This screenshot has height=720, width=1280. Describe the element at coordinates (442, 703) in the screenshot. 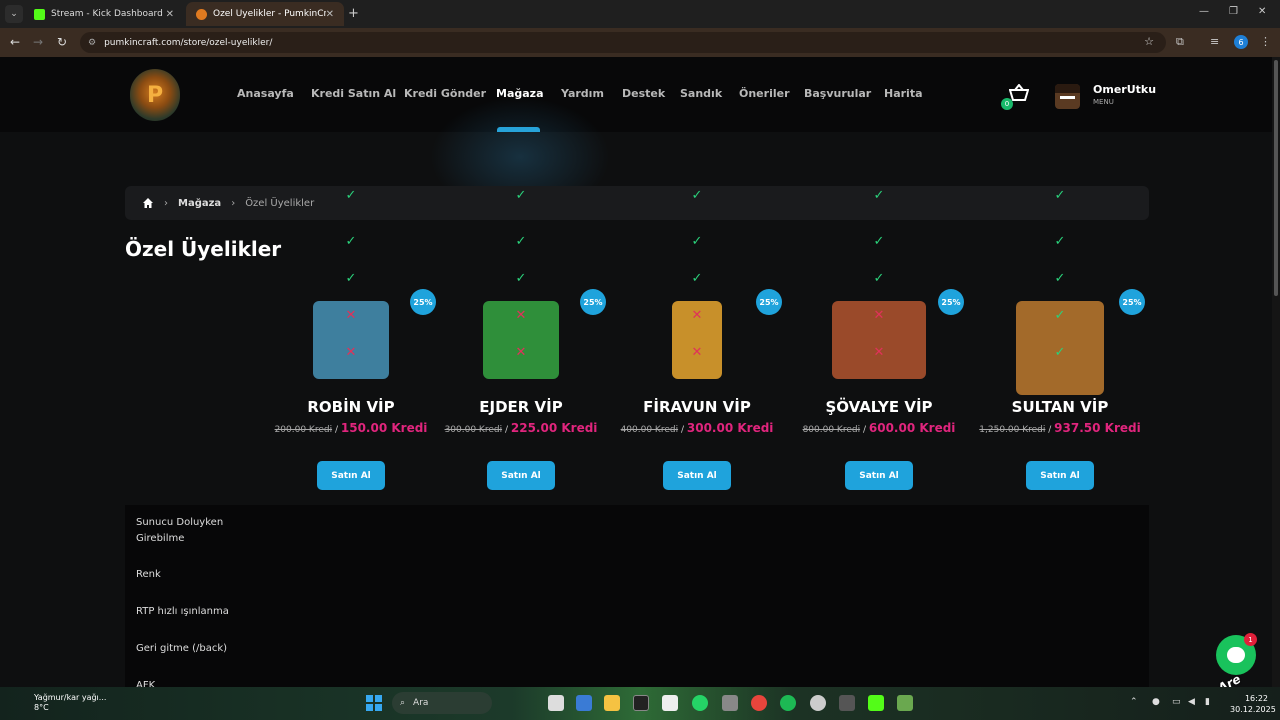

I see `taskbar-search: ⌕ Ara` at that location.